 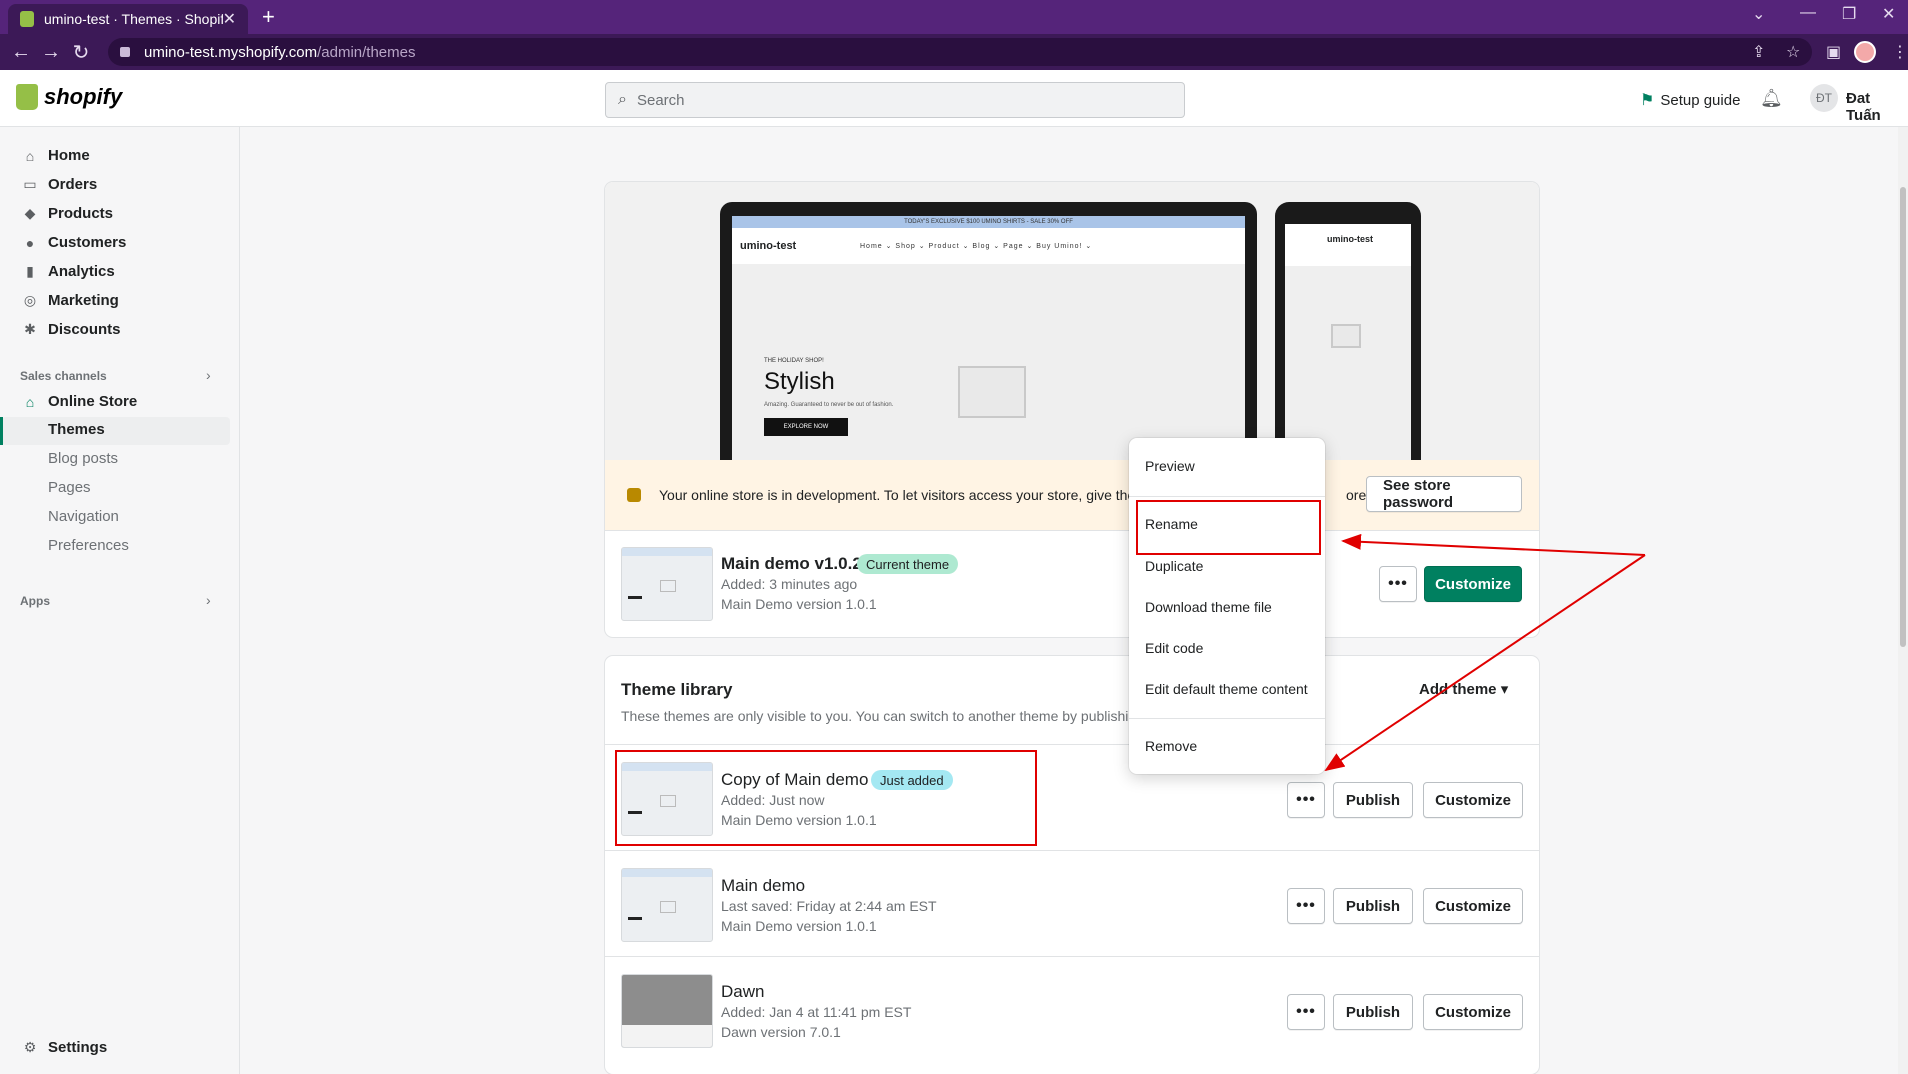 I want to click on tab-close-icon: ✕, so click(x=229, y=19).